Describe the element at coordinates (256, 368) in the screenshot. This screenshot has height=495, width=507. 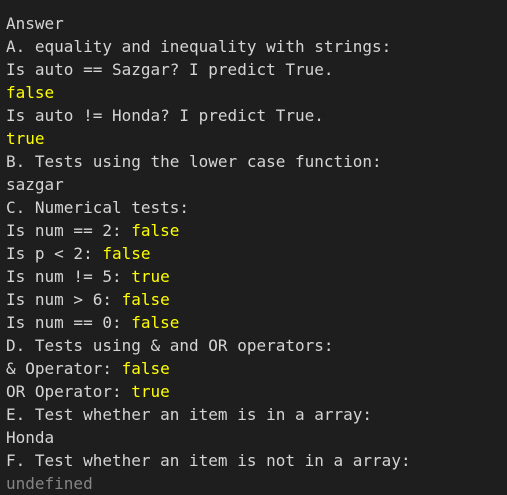
I see `console-line: & Operator: false` at that location.